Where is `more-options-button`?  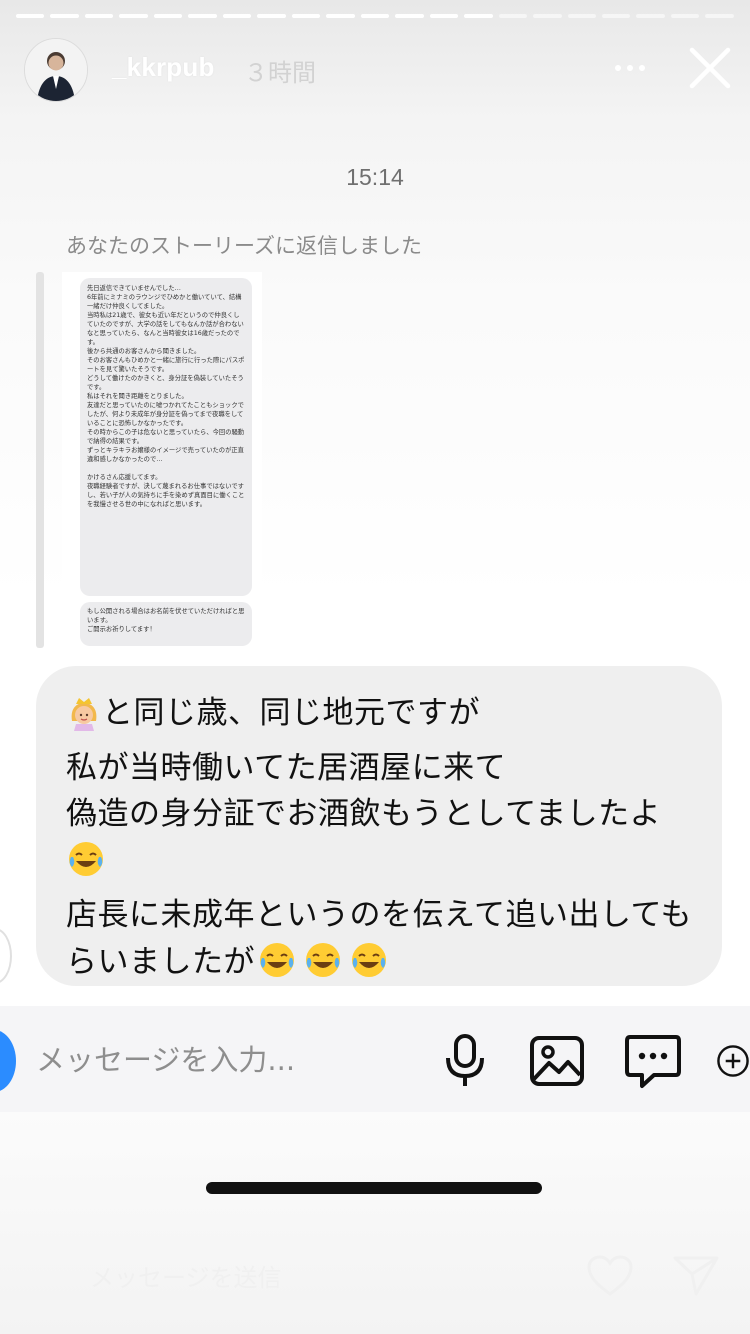 more-options-button is located at coordinates (630, 68).